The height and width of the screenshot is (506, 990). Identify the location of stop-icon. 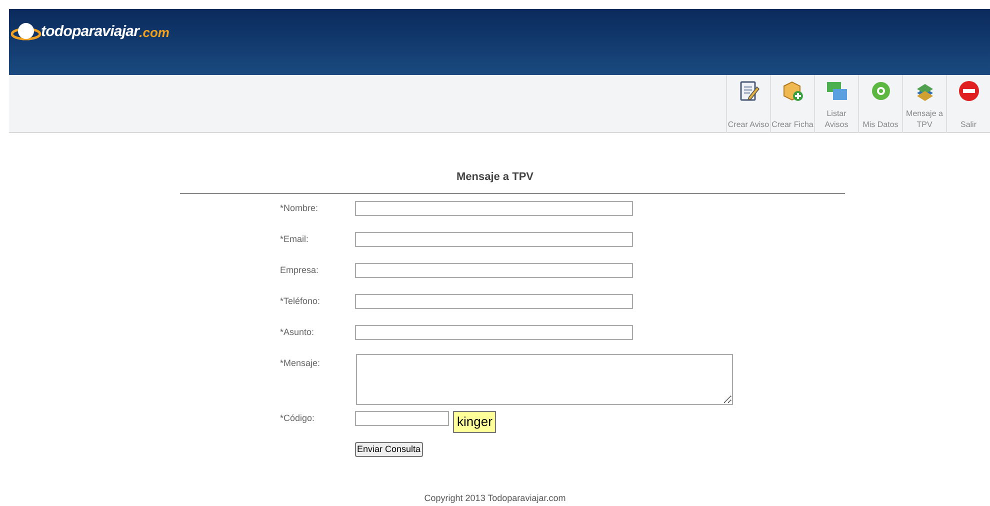
(968, 91).